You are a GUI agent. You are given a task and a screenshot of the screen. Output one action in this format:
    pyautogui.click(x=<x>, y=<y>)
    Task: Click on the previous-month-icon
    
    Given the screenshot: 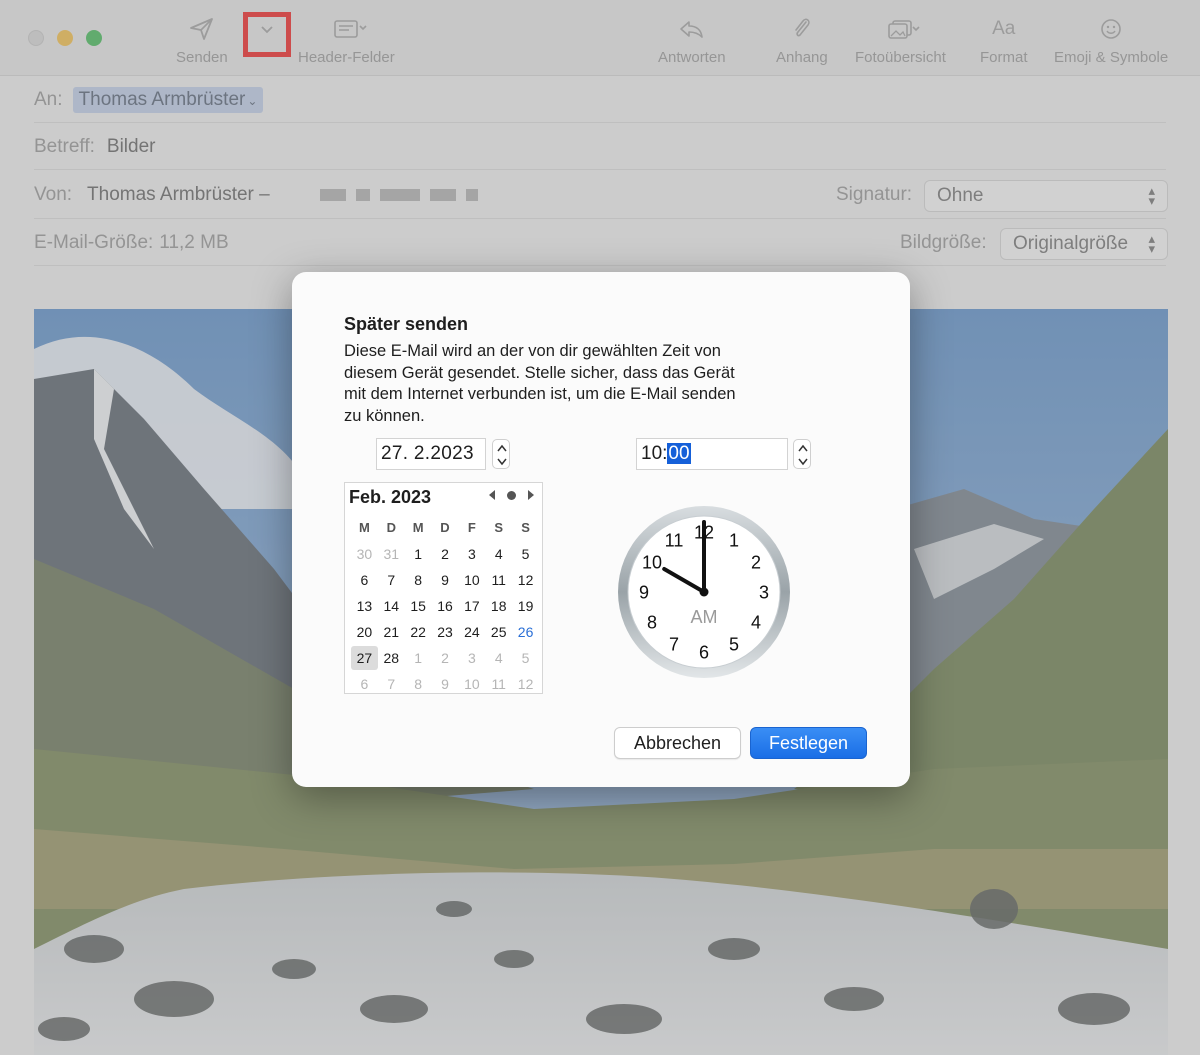 What is the action you would take?
    pyautogui.click(x=492, y=495)
    